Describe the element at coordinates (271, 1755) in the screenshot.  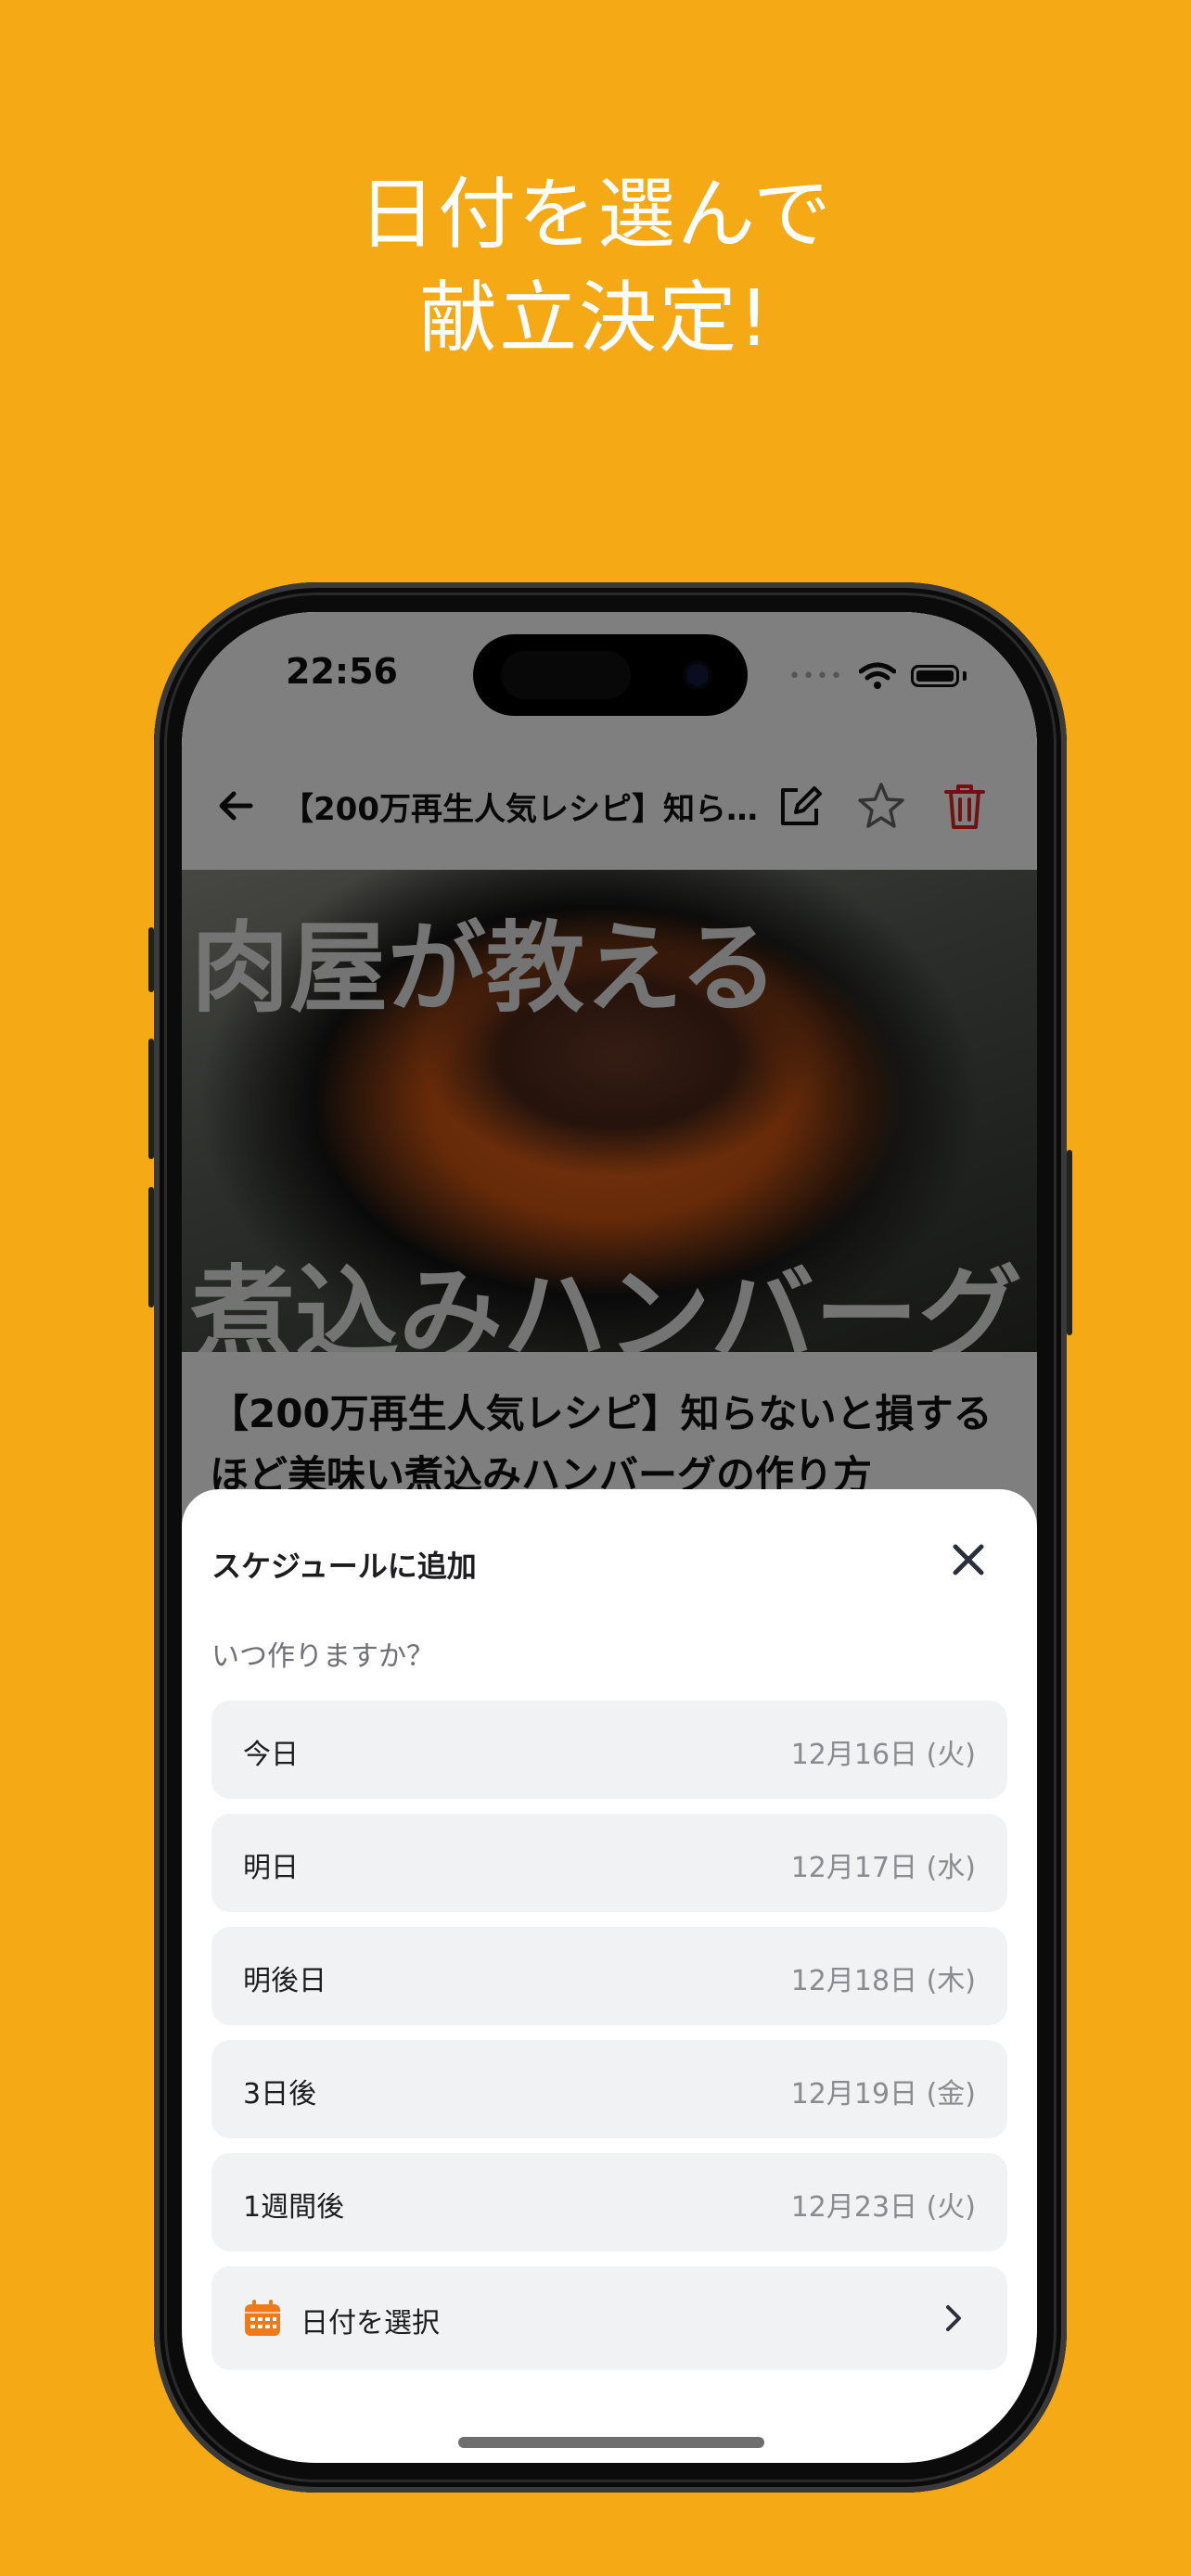
I see `option-label: 今日` at that location.